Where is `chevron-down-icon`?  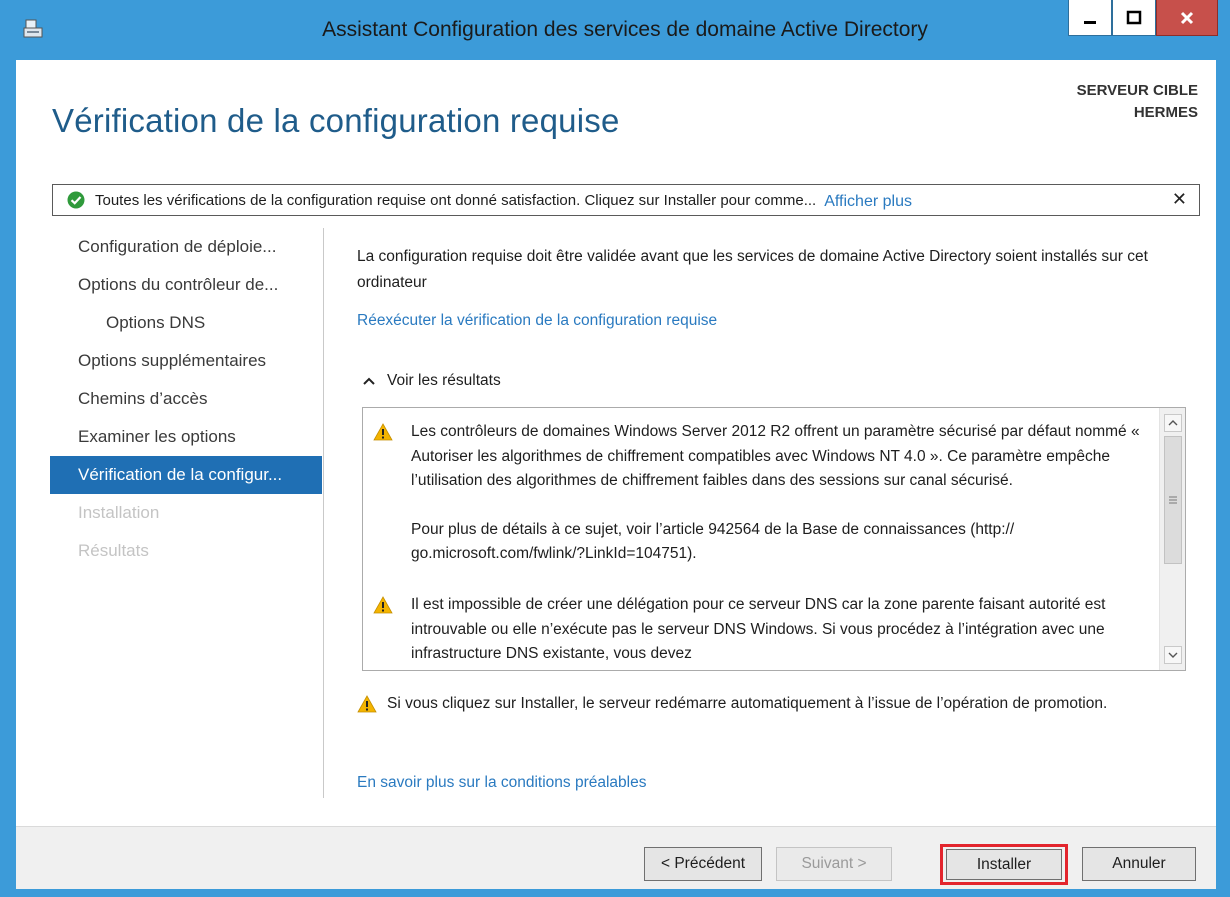 chevron-down-icon is located at coordinates (1173, 655).